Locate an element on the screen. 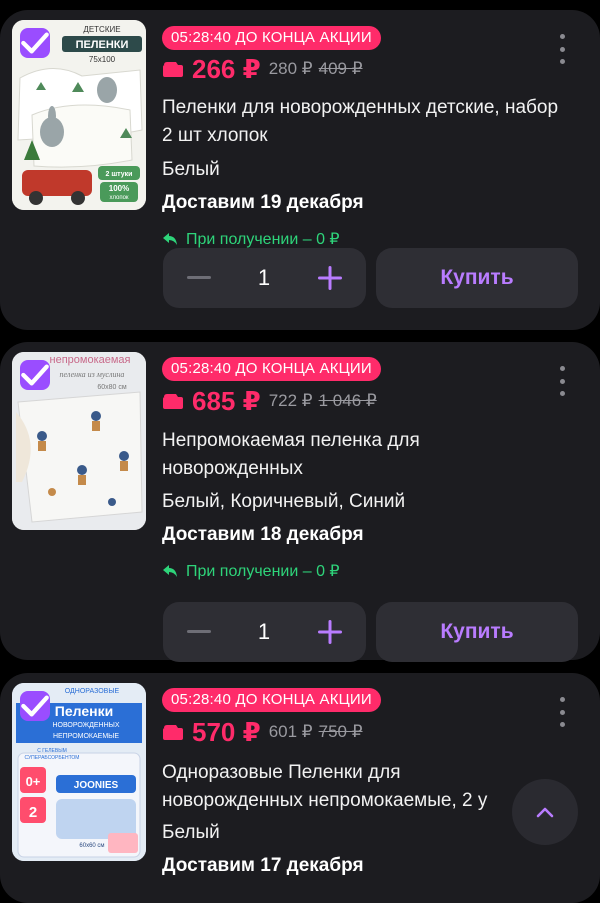 The width and height of the screenshot is (600, 903). image-text: 2 is located at coordinates (33, 812).